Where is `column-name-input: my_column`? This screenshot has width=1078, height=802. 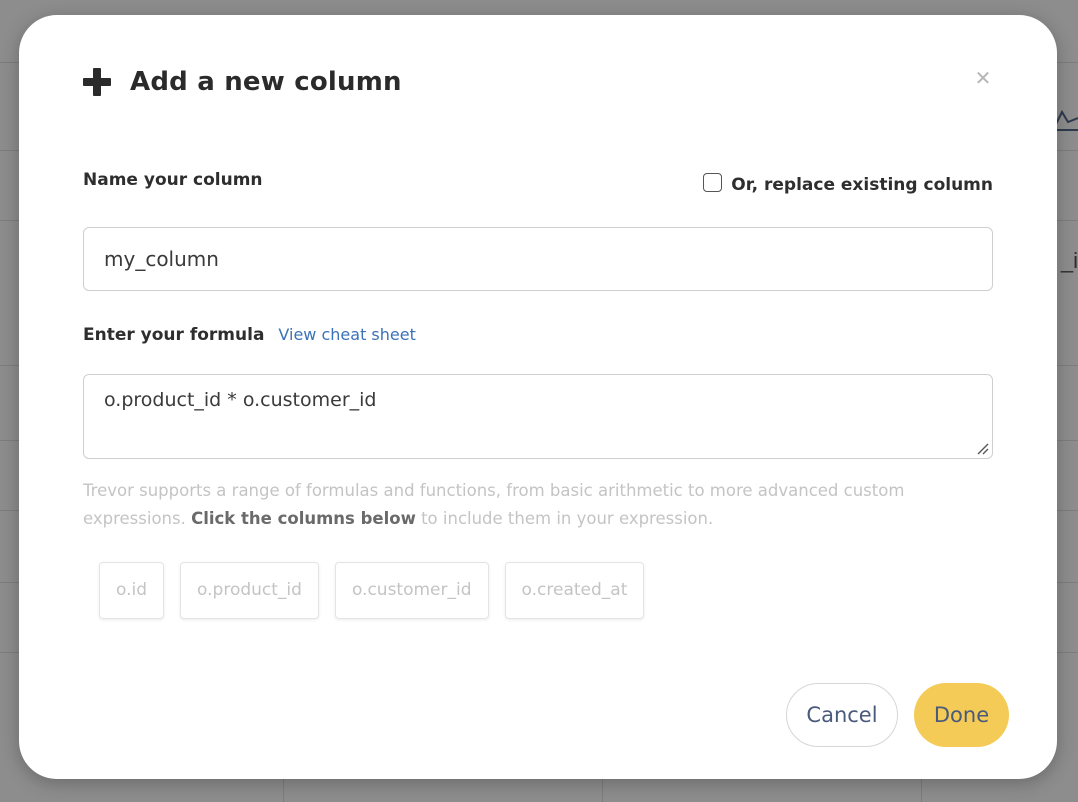 column-name-input: my_column is located at coordinates (538, 259).